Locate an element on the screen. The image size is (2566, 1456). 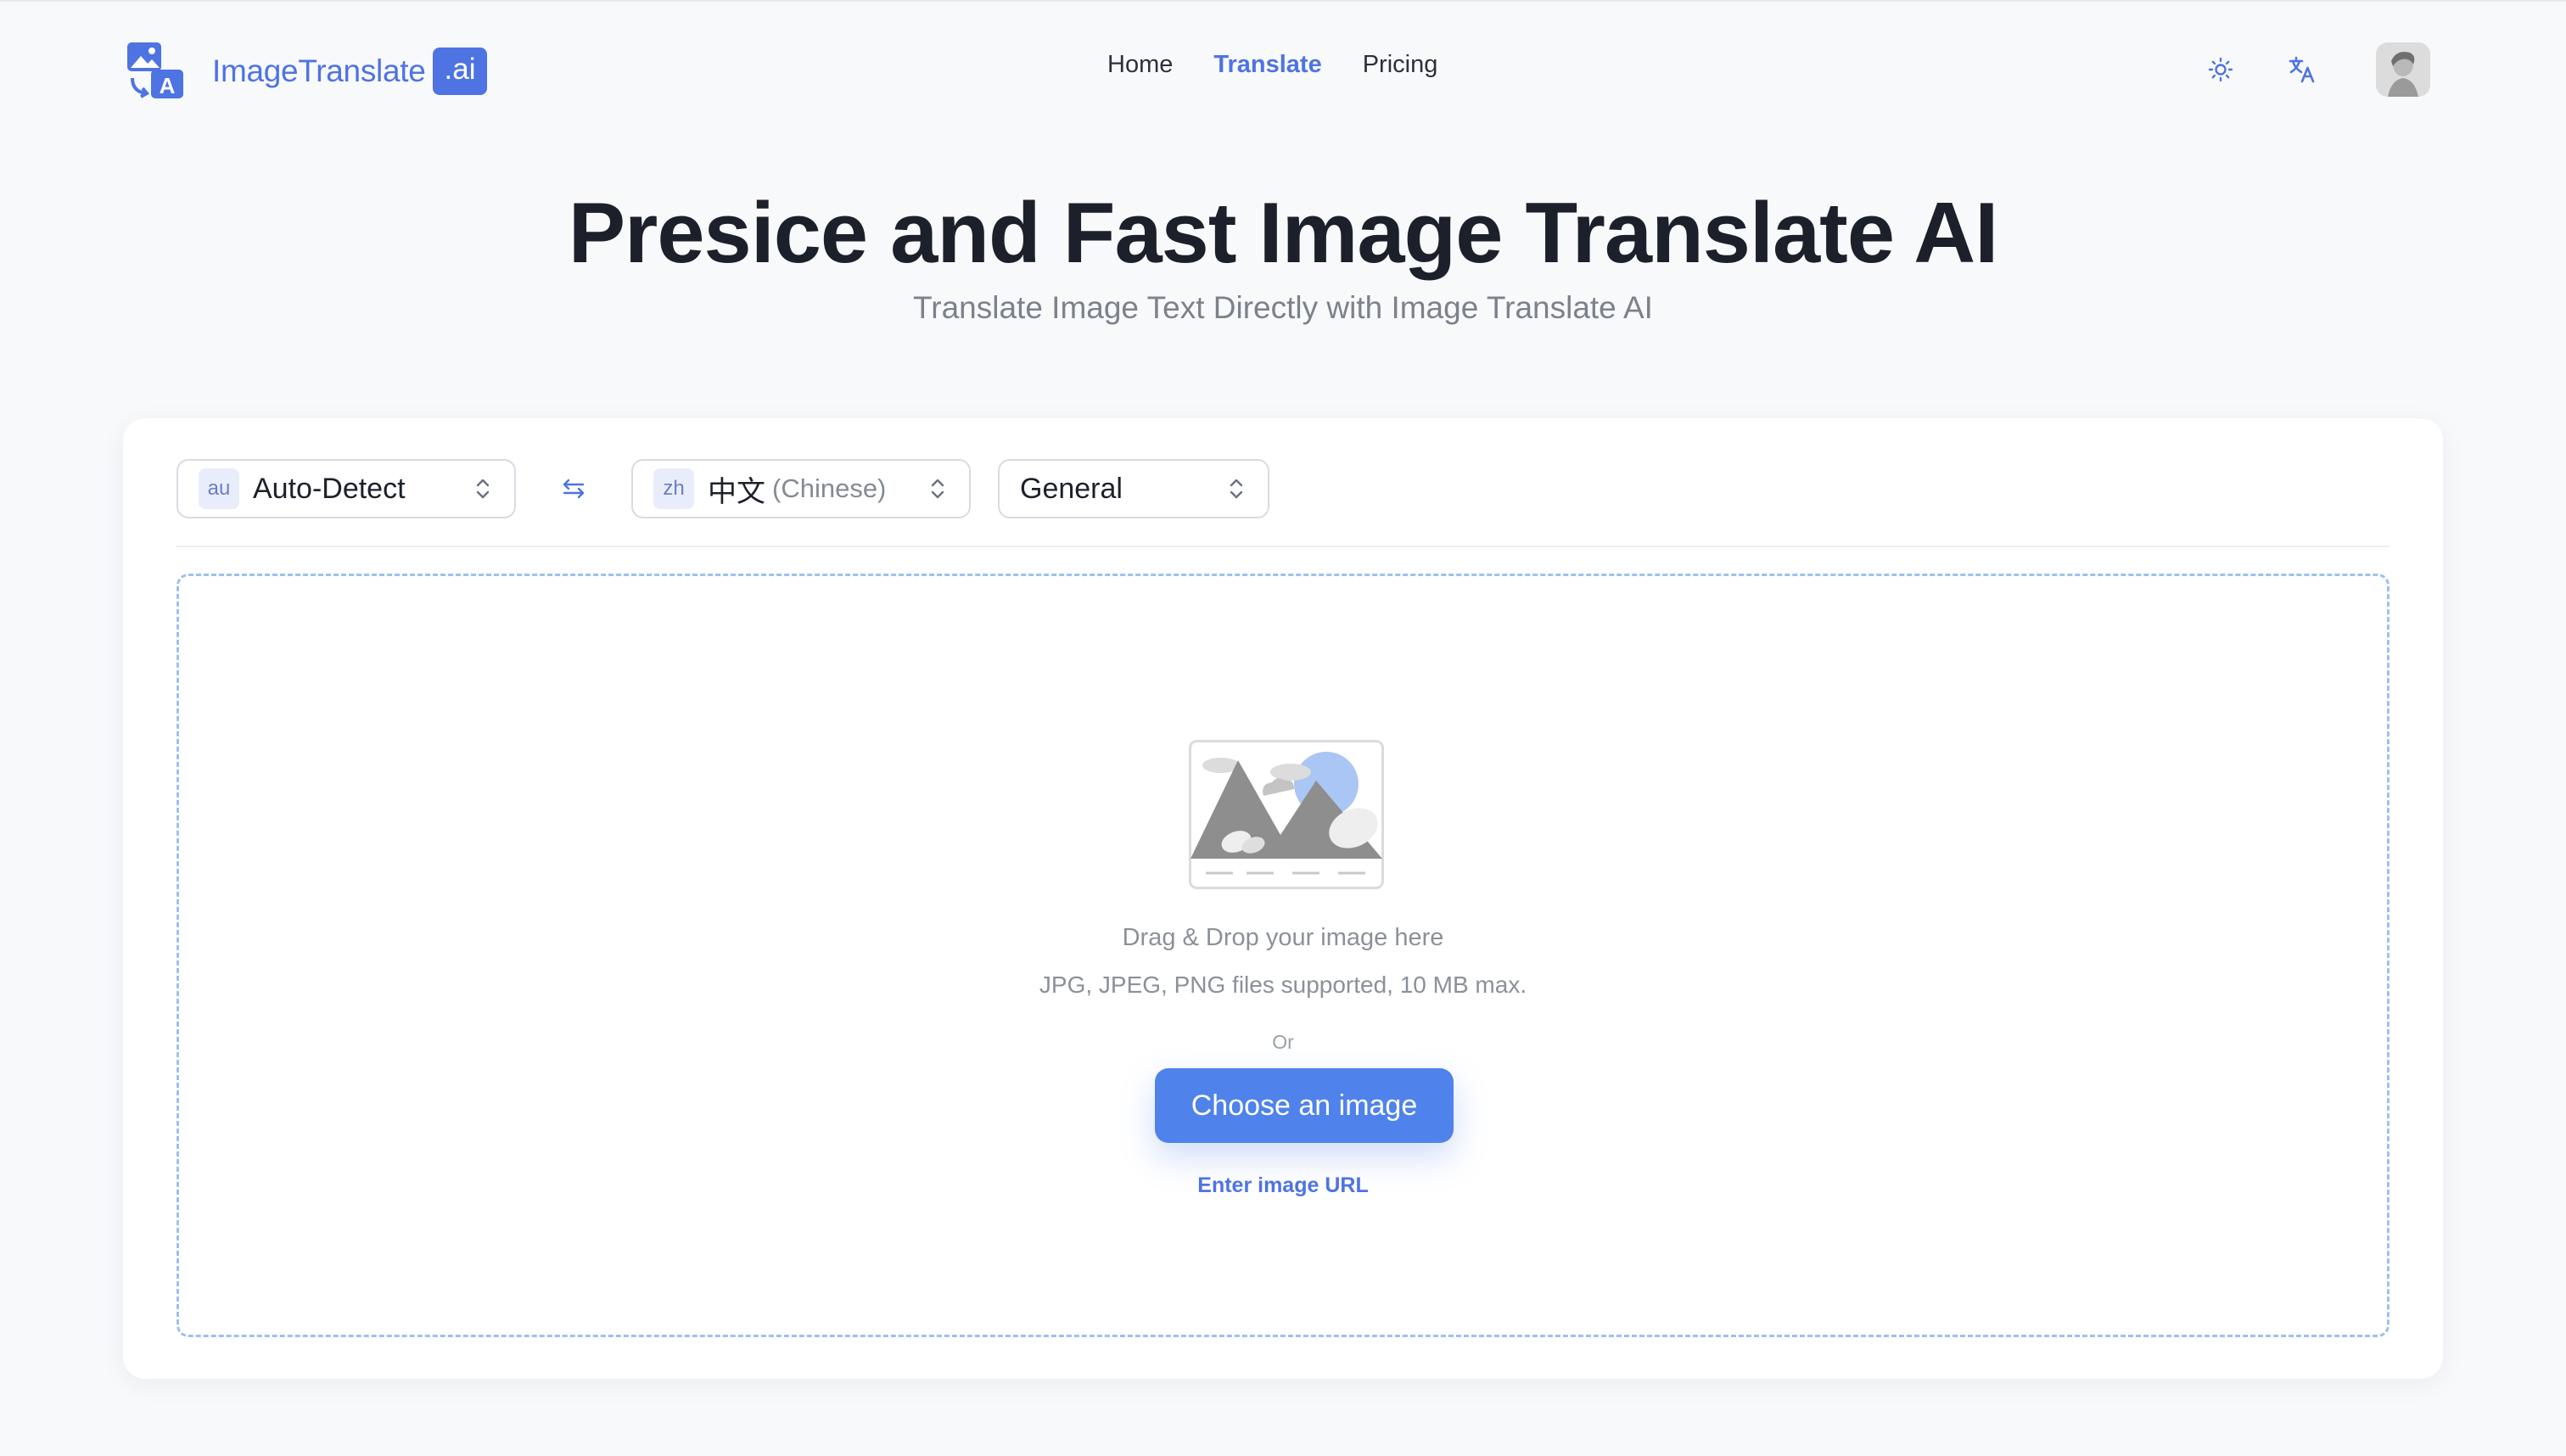
brand-name: ImageTranslate is located at coordinates (319, 71).